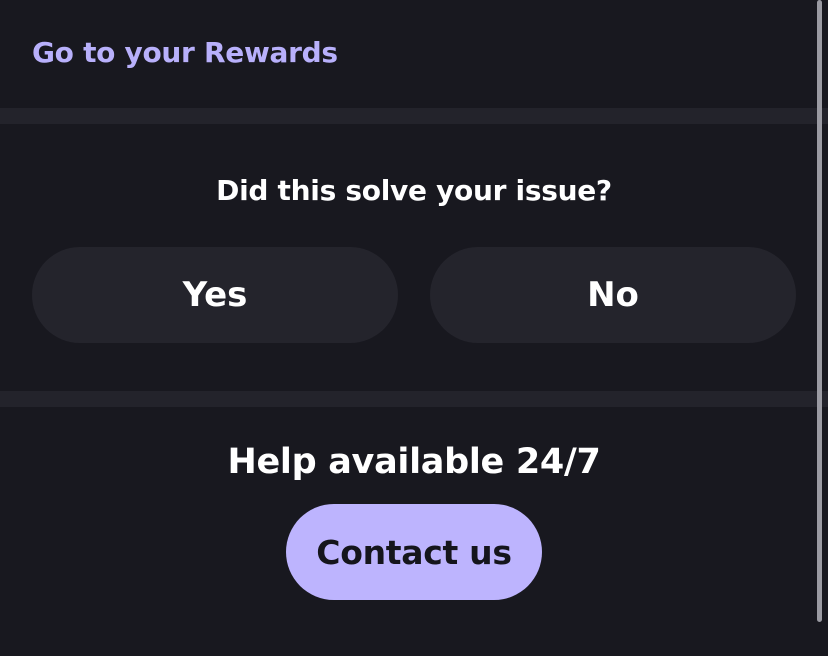 This screenshot has height=656, width=828. Describe the element at coordinates (819, 311) in the screenshot. I see `scrollbar-thumb` at that location.